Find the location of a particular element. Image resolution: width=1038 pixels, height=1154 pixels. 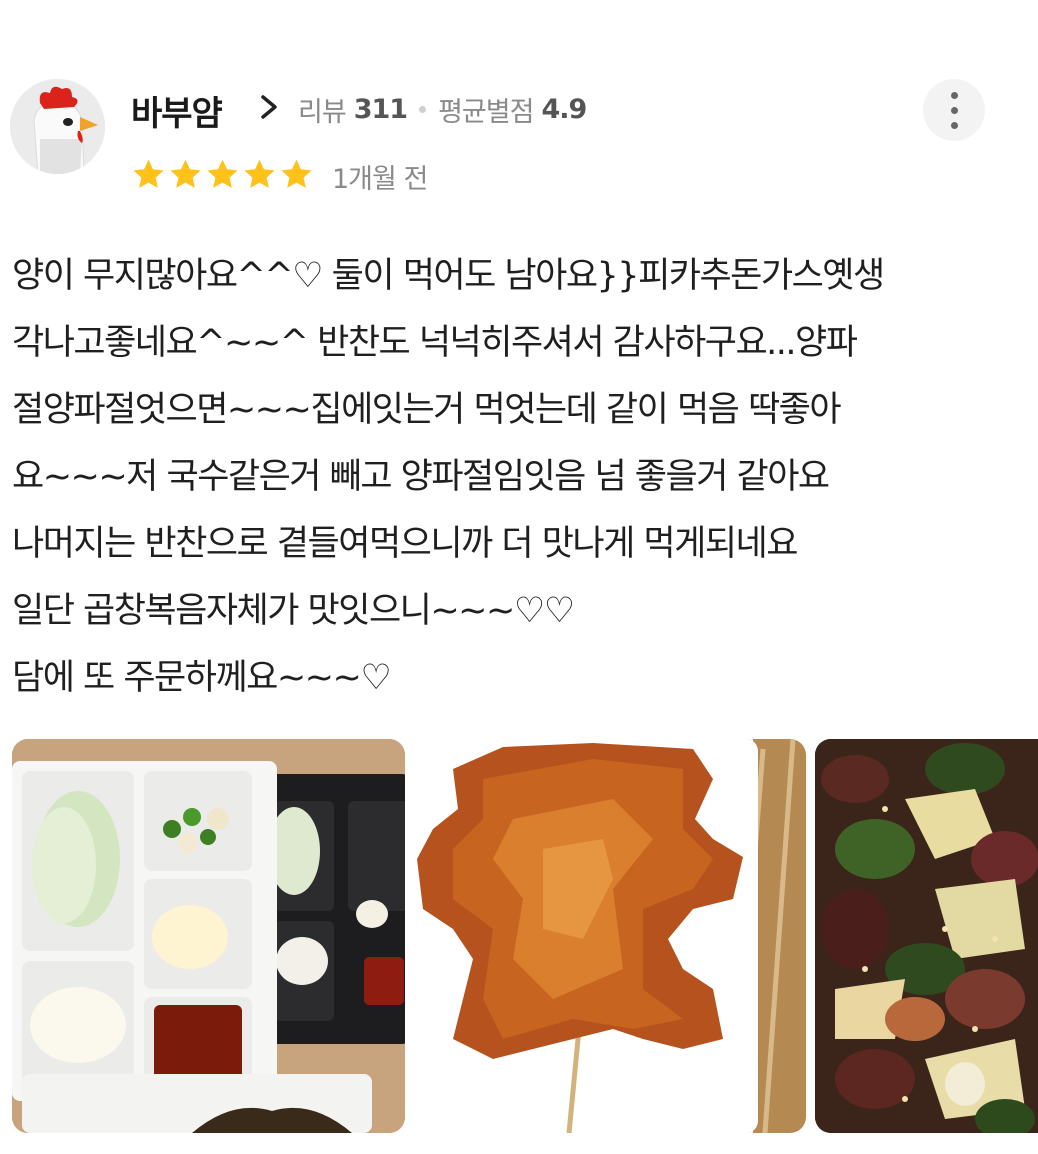

chicken-avatar-icon is located at coordinates (57, 126).